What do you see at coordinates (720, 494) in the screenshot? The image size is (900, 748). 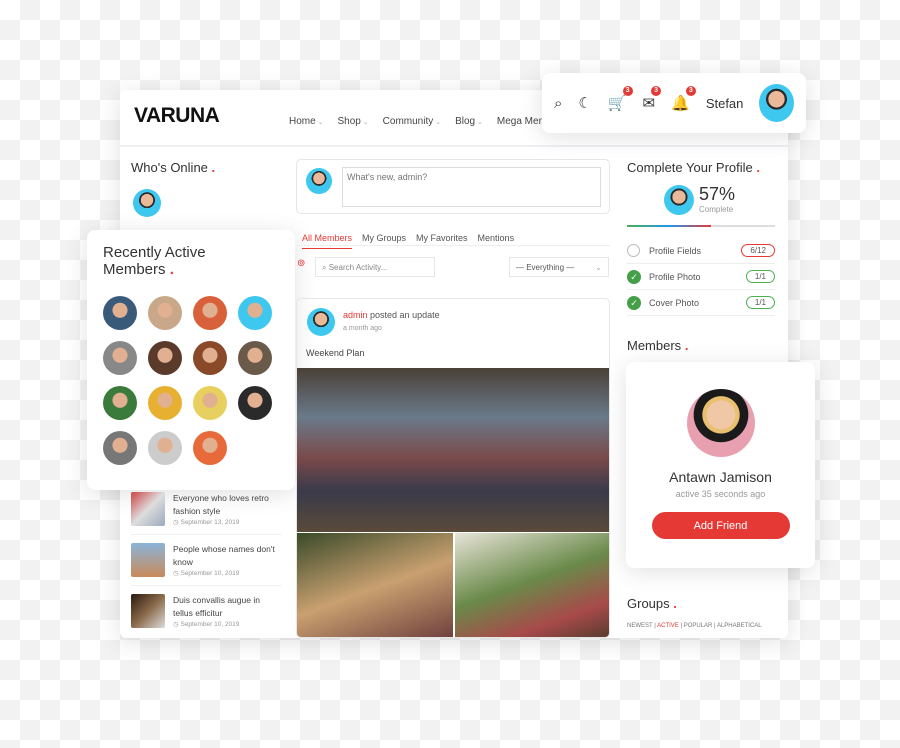 I see `member-status: active 35 seconds ago` at bounding box center [720, 494].